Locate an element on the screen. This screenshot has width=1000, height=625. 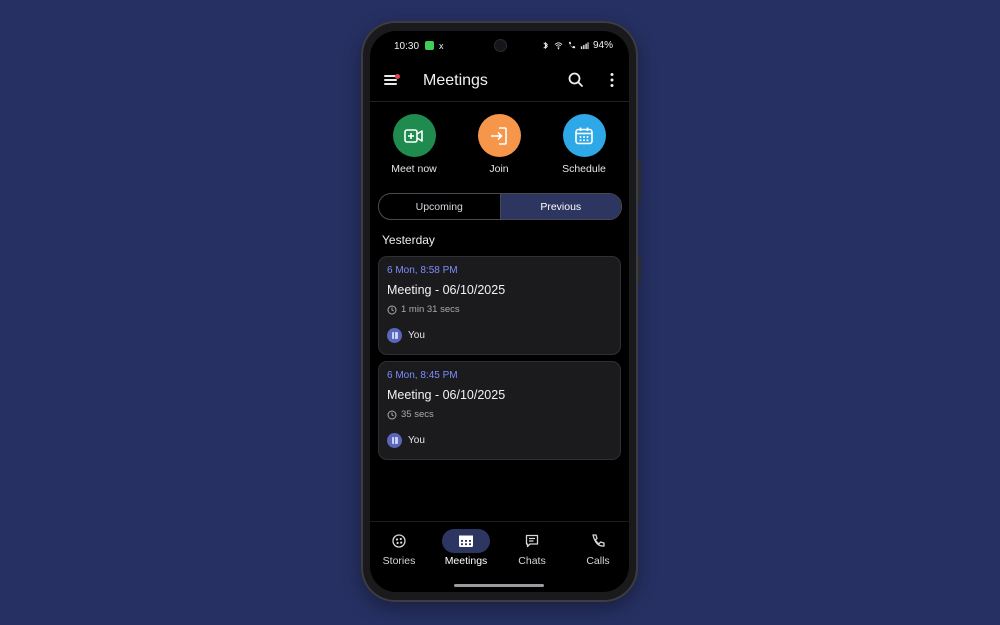
page-title: Meetings is located at coordinates (455, 80).